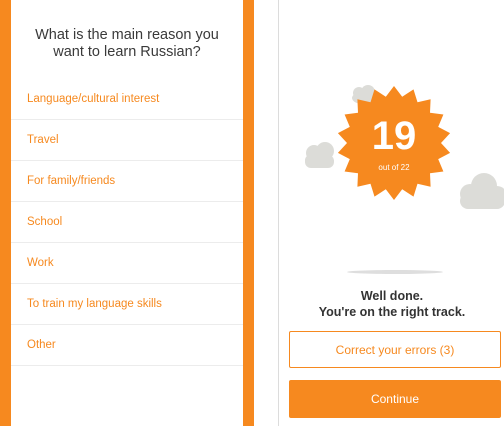  I want to click on result-message-title: Well done., so click(392, 296).